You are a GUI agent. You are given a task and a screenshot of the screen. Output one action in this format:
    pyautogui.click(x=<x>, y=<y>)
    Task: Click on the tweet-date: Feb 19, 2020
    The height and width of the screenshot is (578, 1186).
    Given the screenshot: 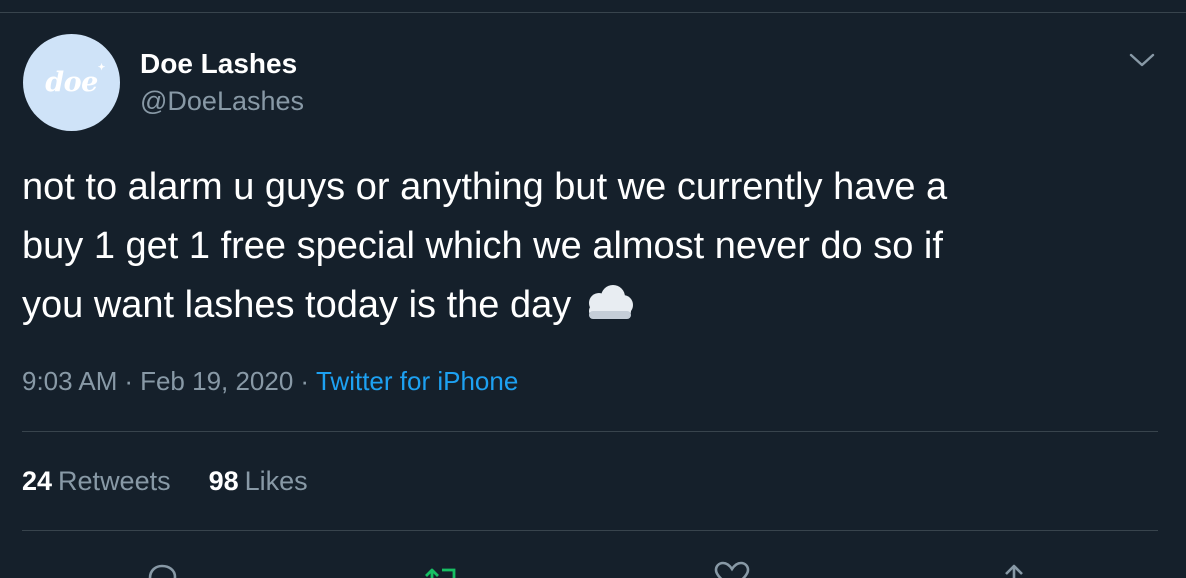 What is the action you would take?
    pyautogui.click(x=216, y=381)
    